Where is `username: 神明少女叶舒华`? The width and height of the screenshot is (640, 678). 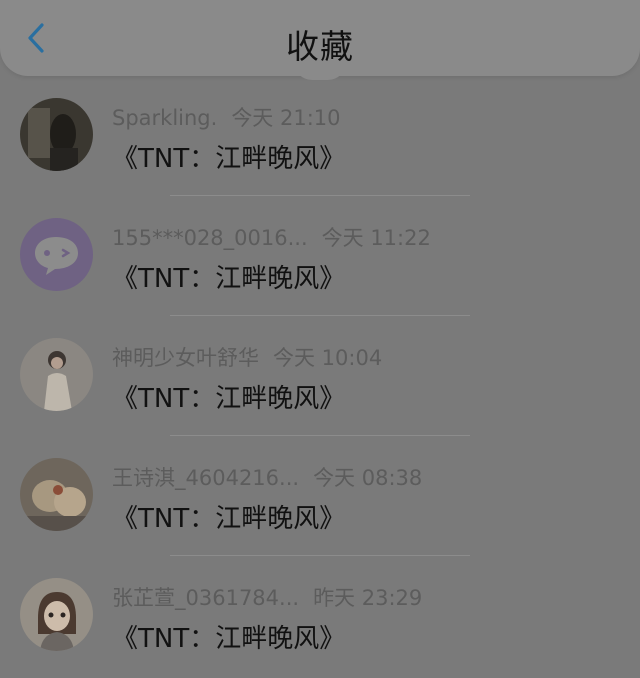
username: 神明少女叶舒华 is located at coordinates (185, 358).